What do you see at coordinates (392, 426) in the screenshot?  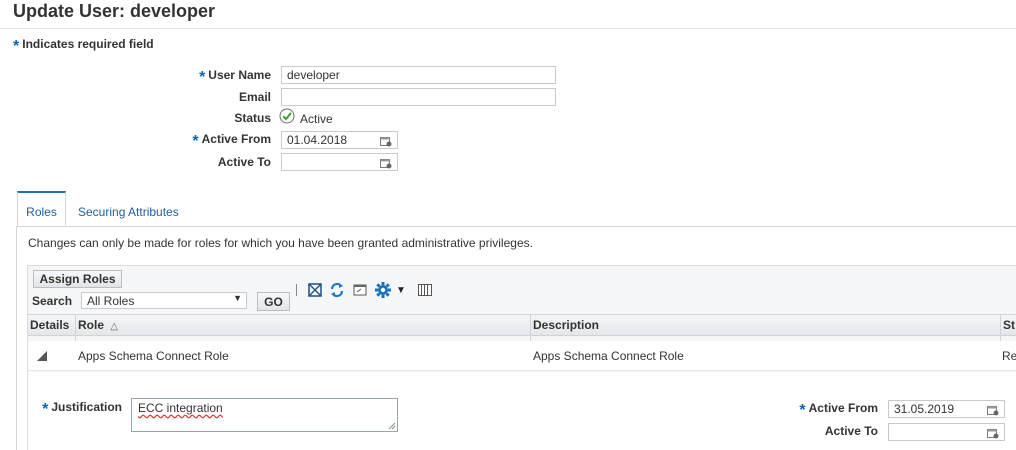 I see `resize-handle-icon` at bounding box center [392, 426].